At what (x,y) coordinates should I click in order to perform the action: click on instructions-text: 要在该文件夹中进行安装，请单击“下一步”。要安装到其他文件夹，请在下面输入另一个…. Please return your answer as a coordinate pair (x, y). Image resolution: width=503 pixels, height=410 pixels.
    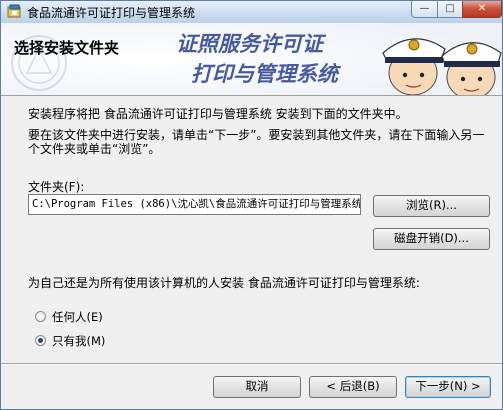
    Looking at the image, I should click on (256, 142).